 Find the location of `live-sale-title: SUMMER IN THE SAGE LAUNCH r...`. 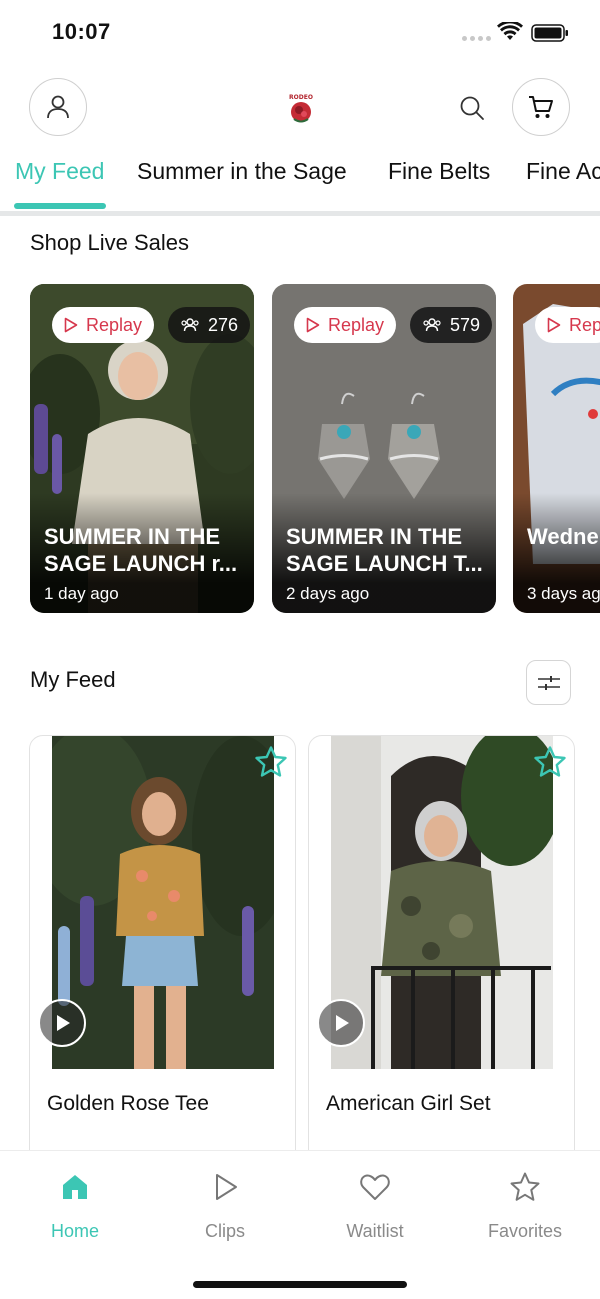

live-sale-title: SUMMER IN THE SAGE LAUNCH r... is located at coordinates (141, 550).